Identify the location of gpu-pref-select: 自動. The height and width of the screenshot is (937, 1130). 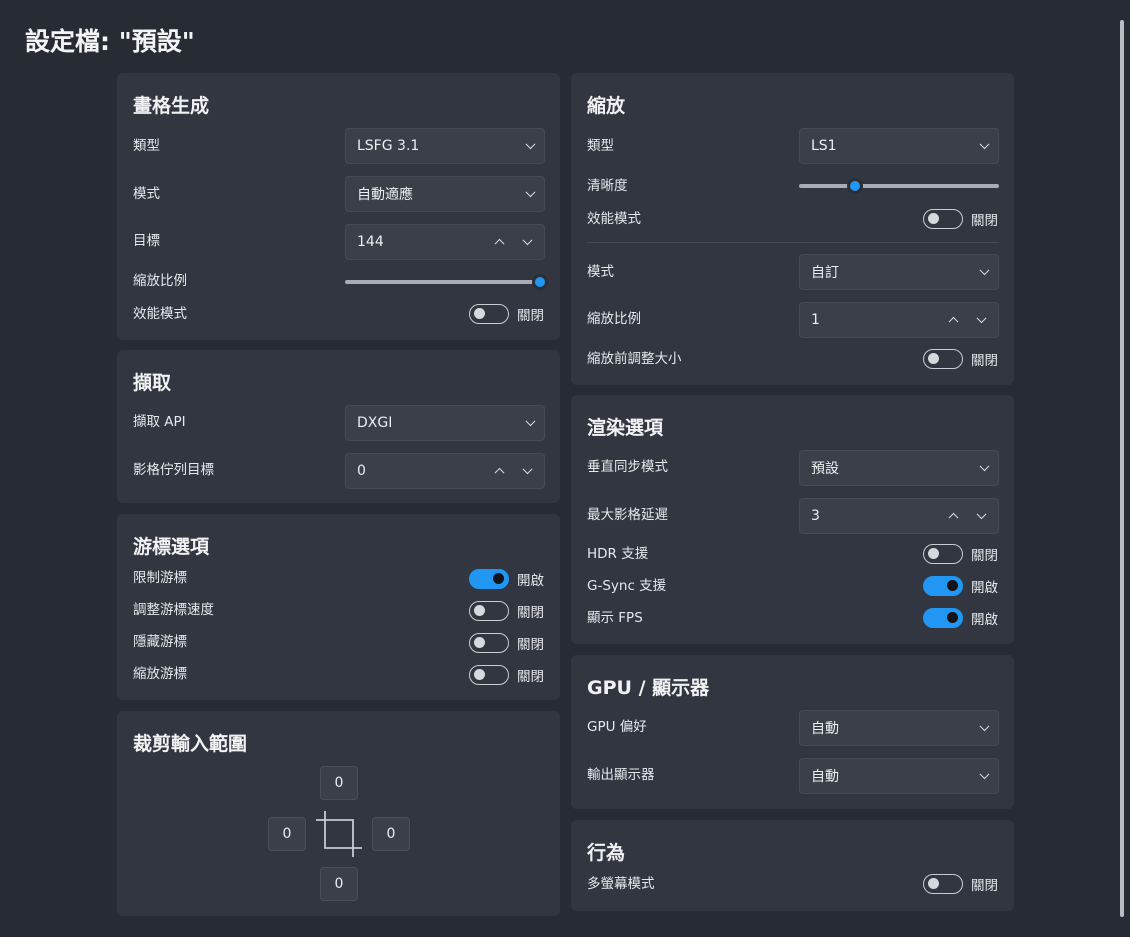
(899, 728).